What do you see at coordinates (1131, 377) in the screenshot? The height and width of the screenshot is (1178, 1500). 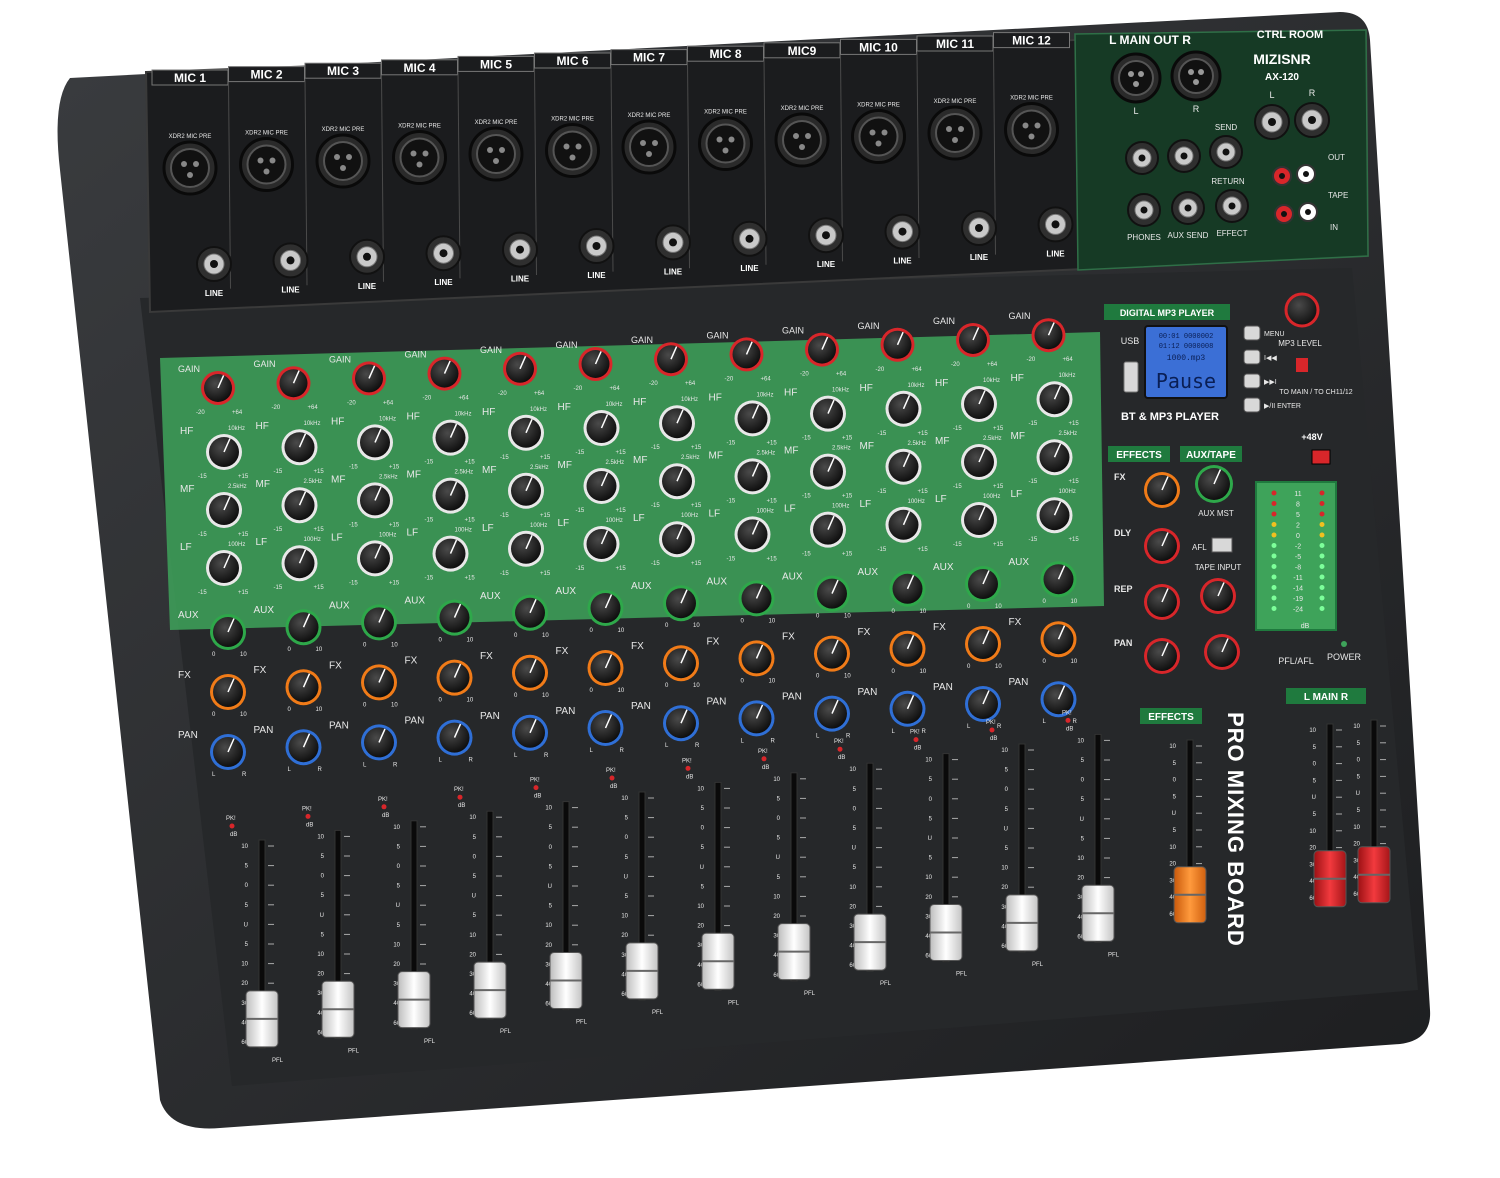 I see `usb-port` at bounding box center [1131, 377].